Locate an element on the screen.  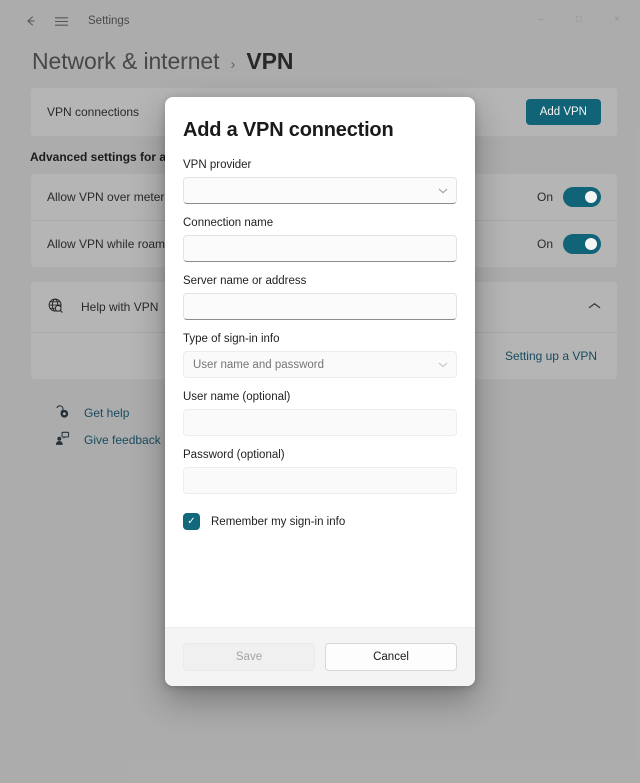
server-name-field: Server name or address is located at coordinates (320, 297).